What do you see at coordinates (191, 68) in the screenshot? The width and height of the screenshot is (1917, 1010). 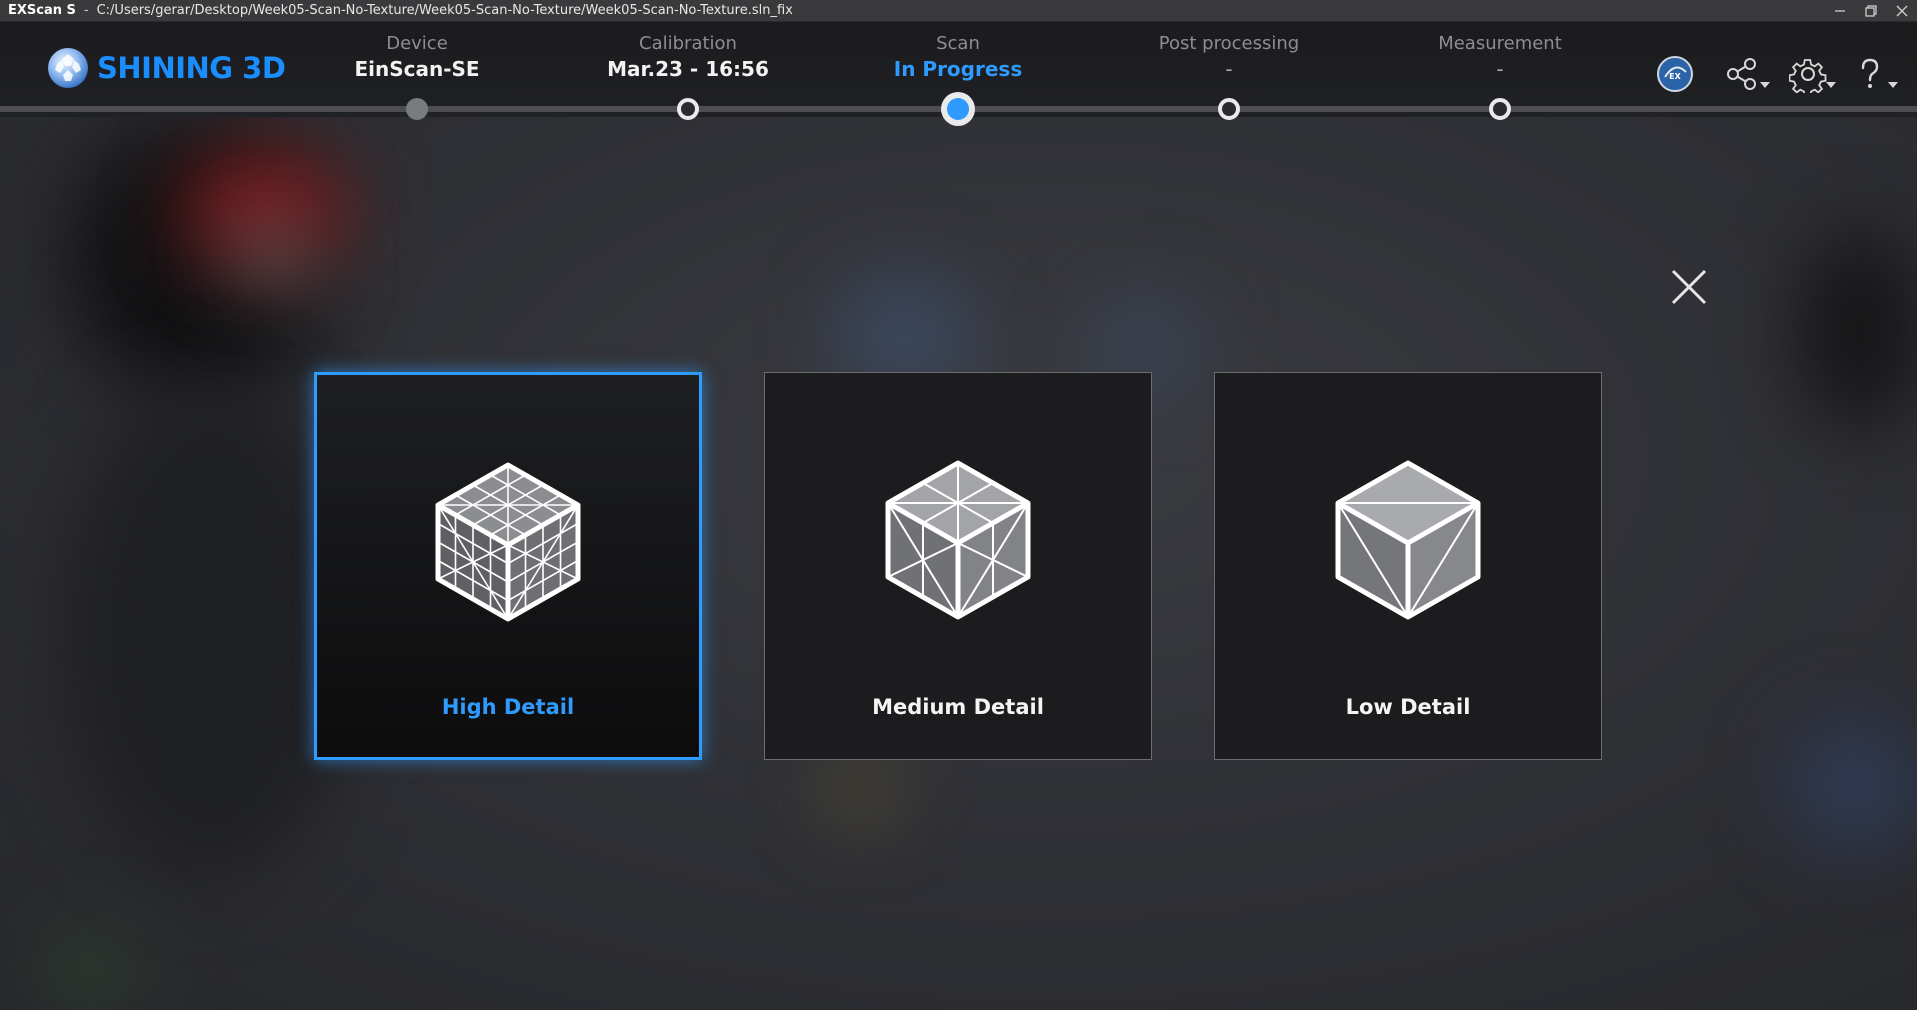 I see `logo-text: SHINING 3D` at bounding box center [191, 68].